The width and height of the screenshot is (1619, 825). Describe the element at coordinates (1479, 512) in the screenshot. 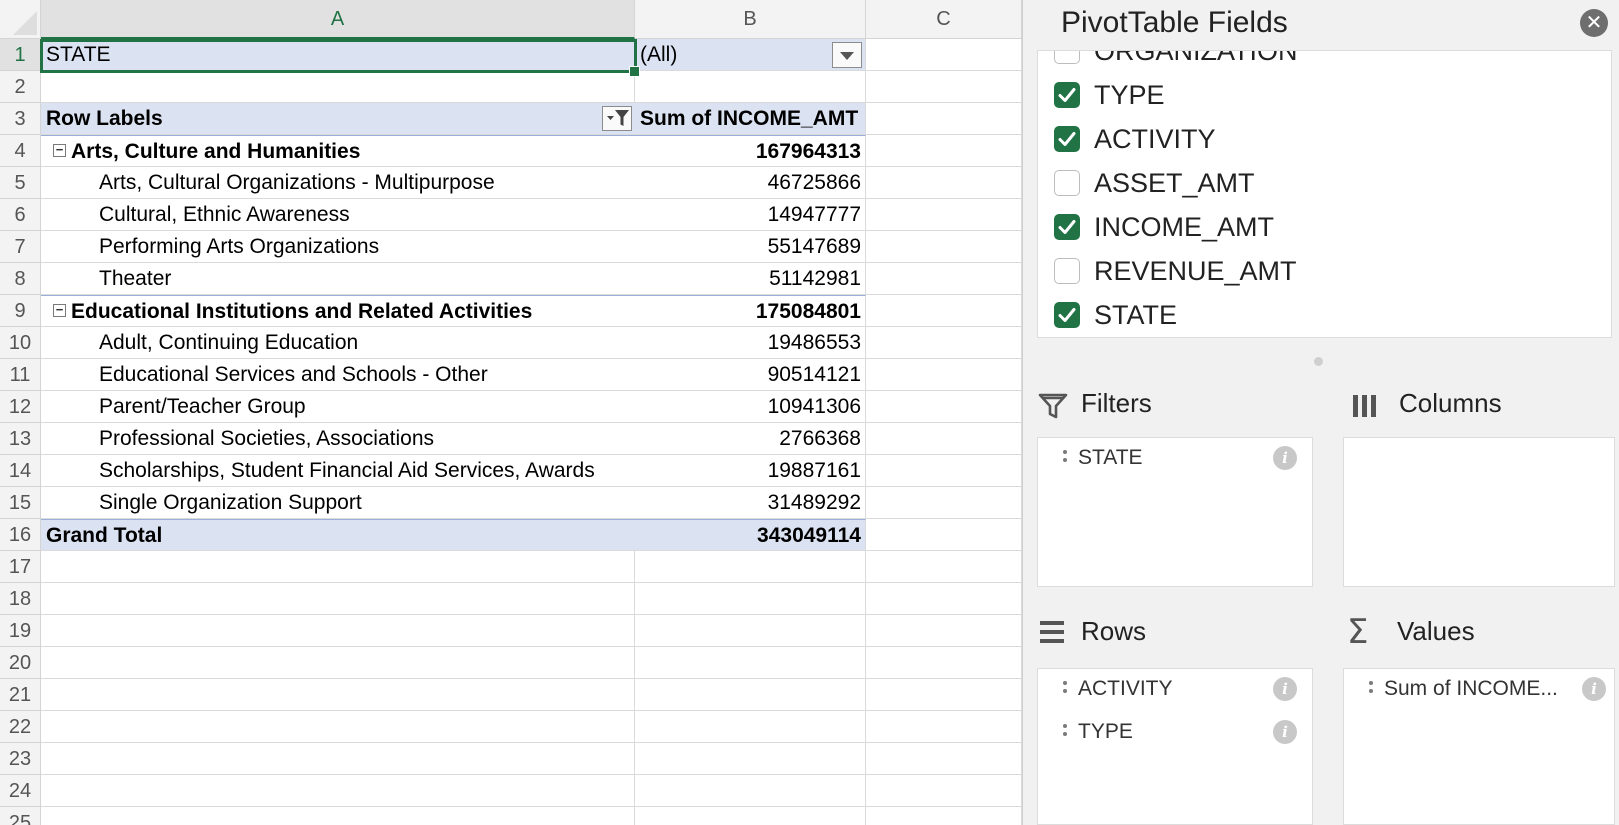

I see `columns-drop-area` at that location.